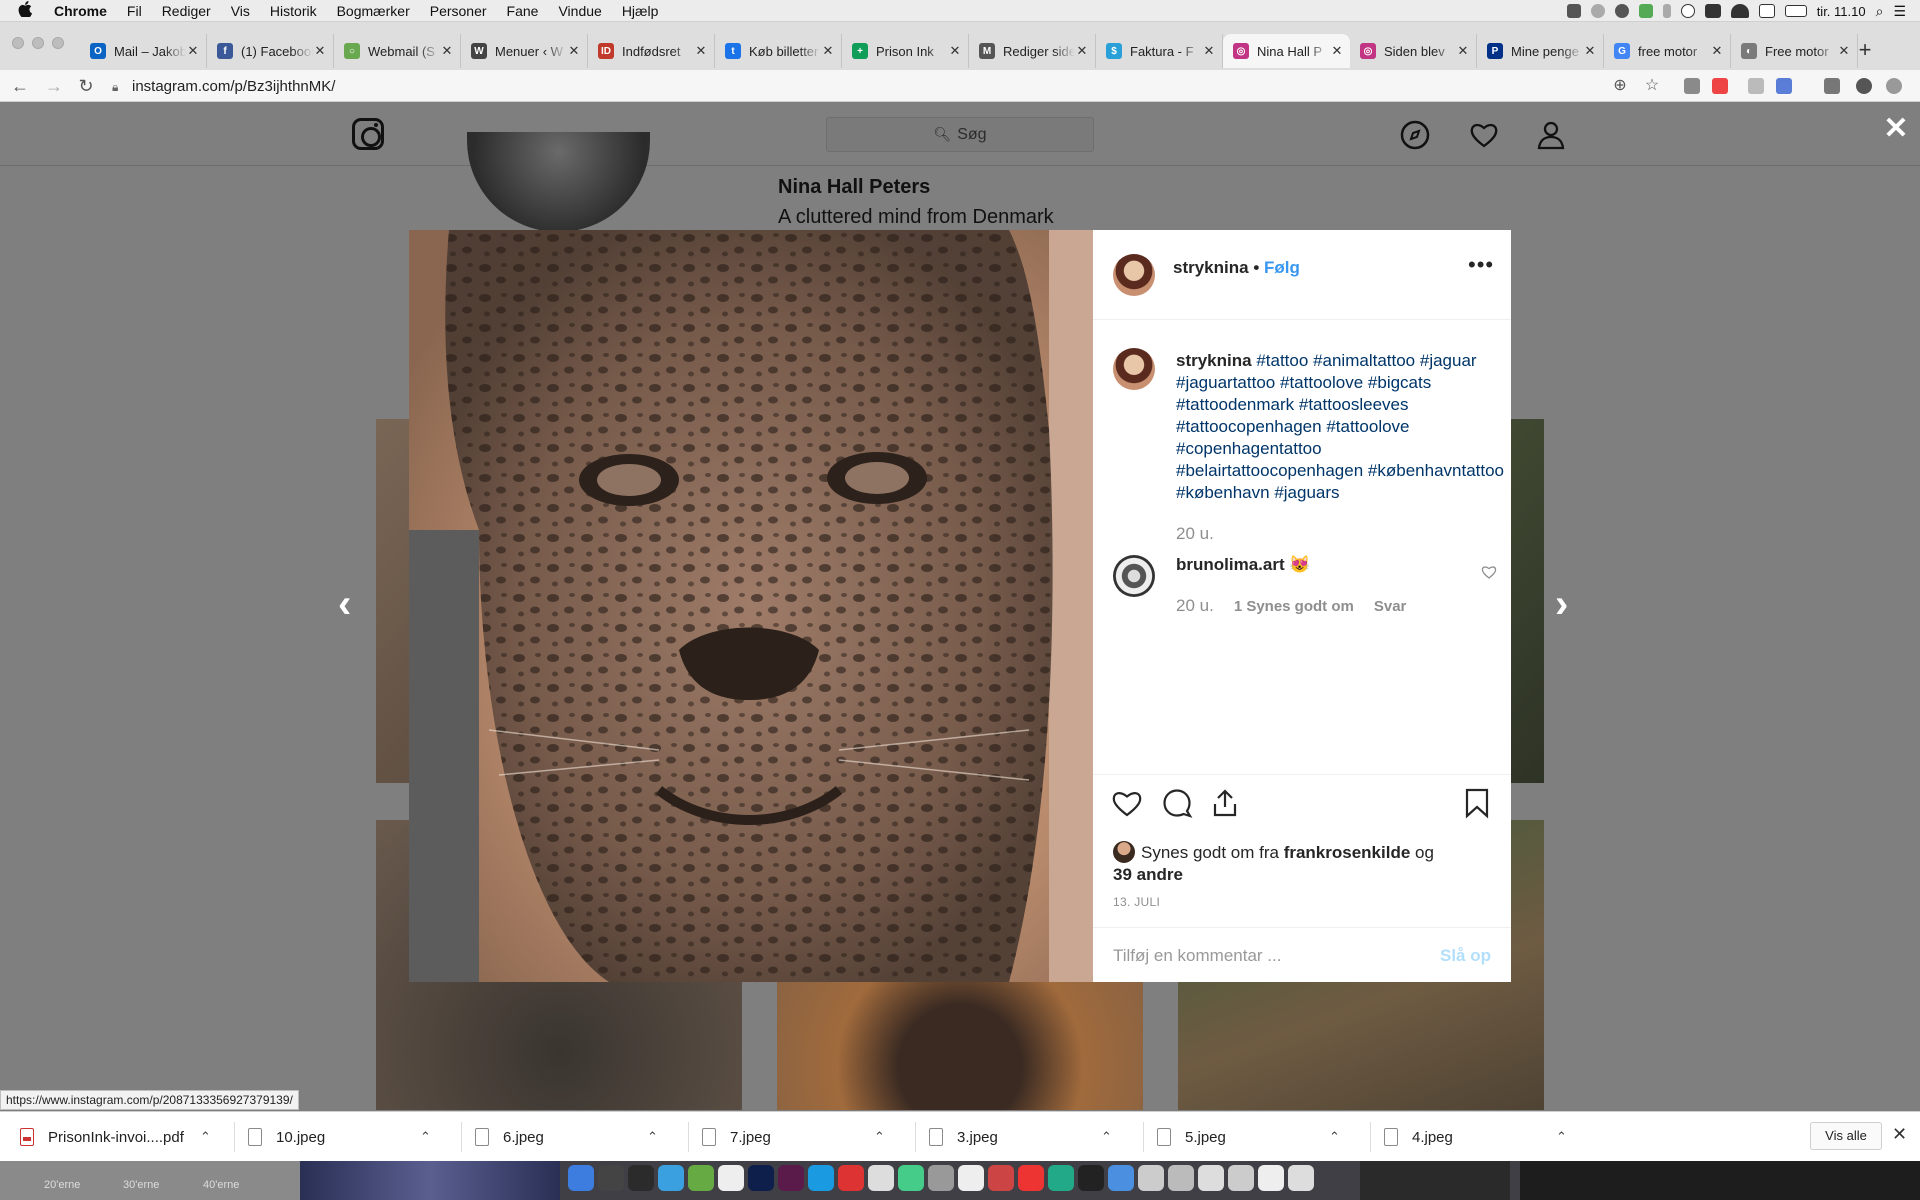 Image resolution: width=1920 pixels, height=1200 pixels. What do you see at coordinates (86, 86) in the screenshot?
I see `reload-button-icon: ↻` at bounding box center [86, 86].